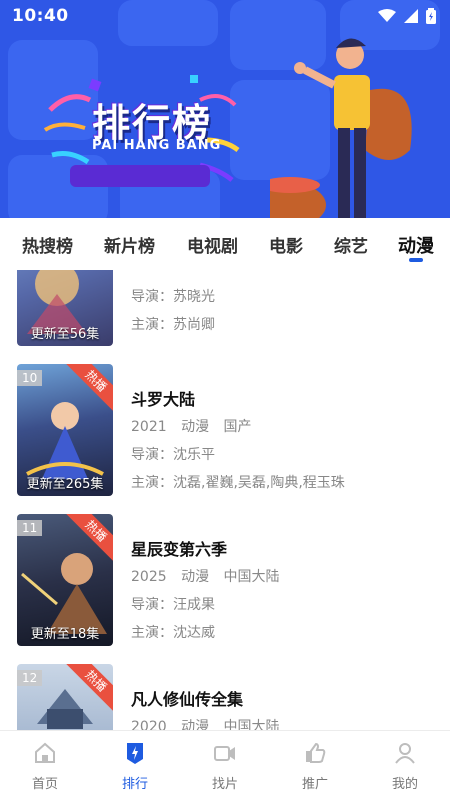 Image resolution: width=450 pixels, height=797 pixels. Describe the element at coordinates (405, 753) in the screenshot. I see `user-icon` at that location.